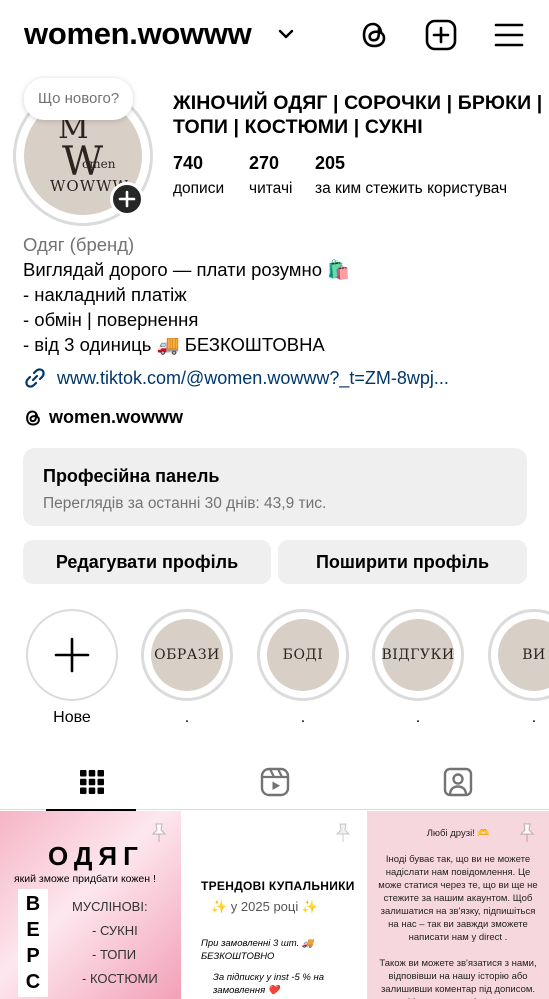 Image resolution: width=549 pixels, height=999 pixels. I want to click on post-list-item: - СУКНІ, so click(115, 930).